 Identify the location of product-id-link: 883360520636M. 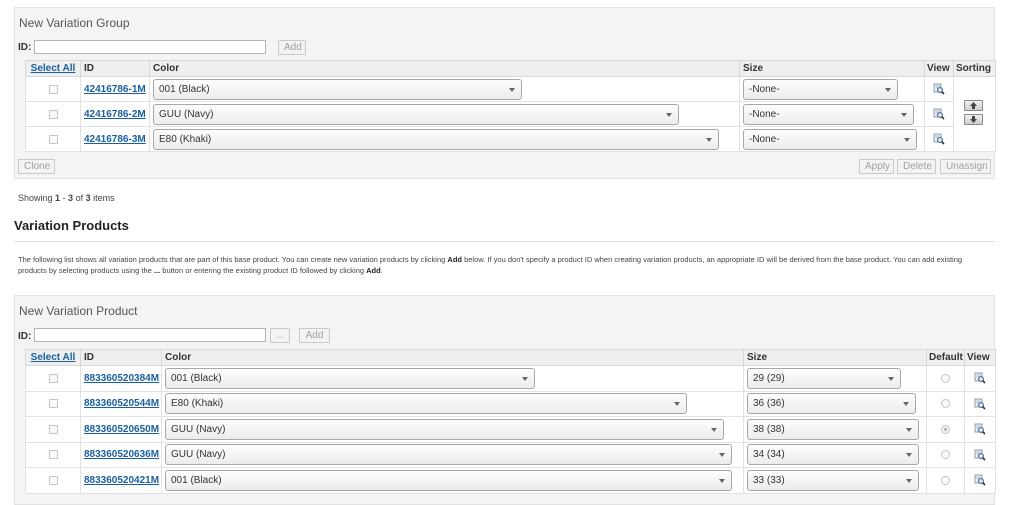
(121, 454).